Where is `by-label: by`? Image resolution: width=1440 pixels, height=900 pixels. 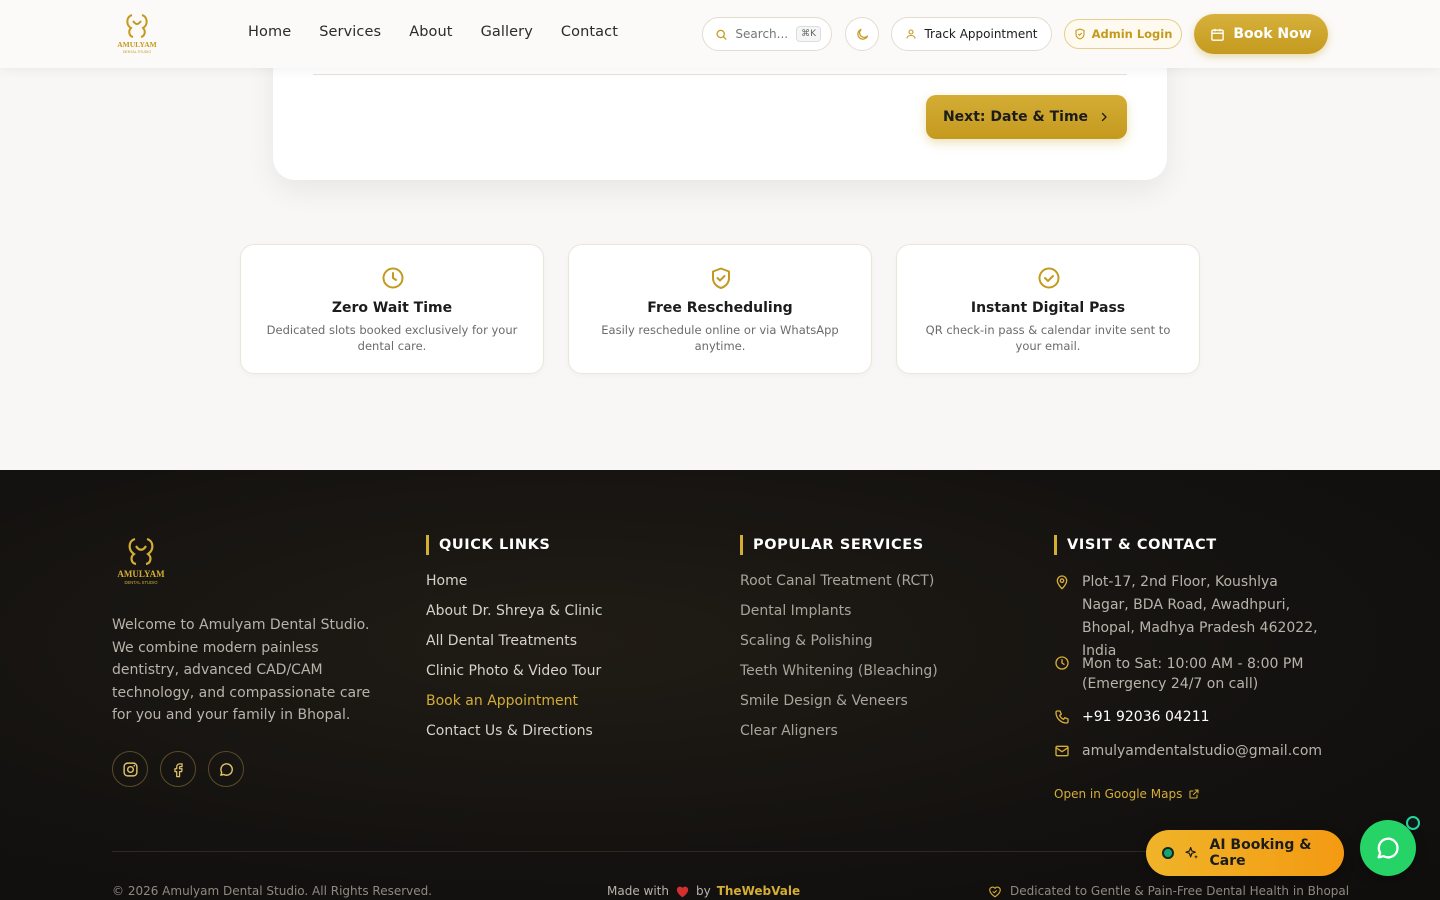 by-label: by is located at coordinates (703, 891).